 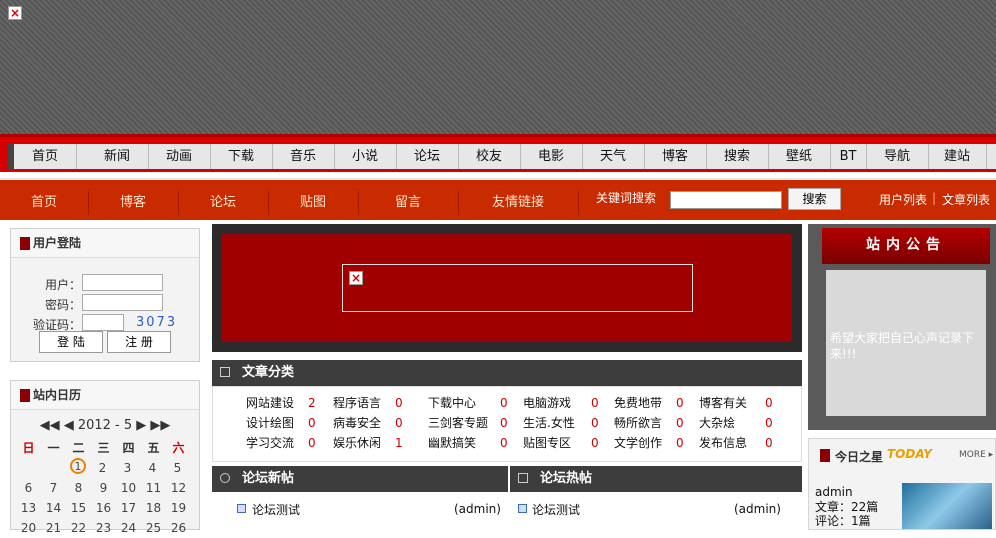 I want to click on category-link: 程序语言, so click(x=357, y=402).